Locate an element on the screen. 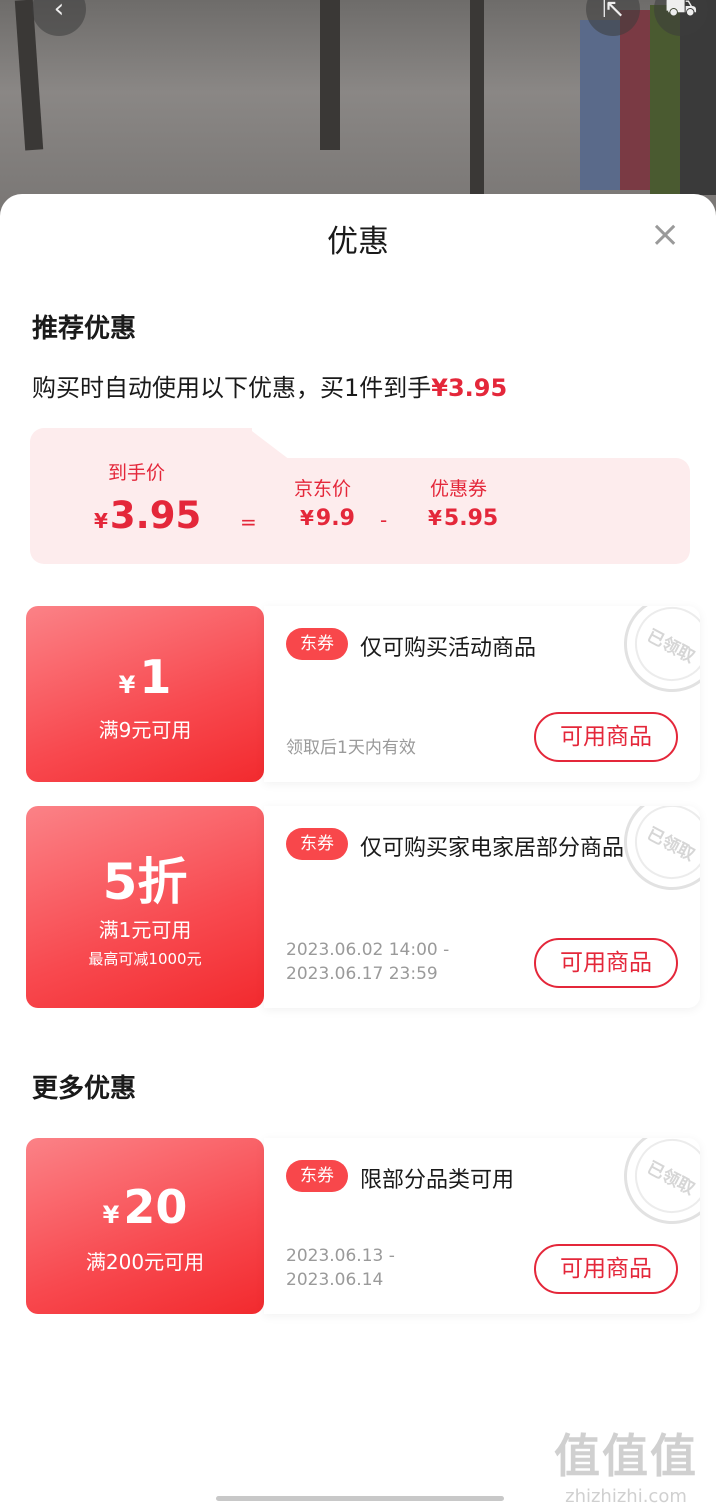 The width and height of the screenshot is (716, 1504). coupon-price-number: 5.95 is located at coordinates (471, 518).